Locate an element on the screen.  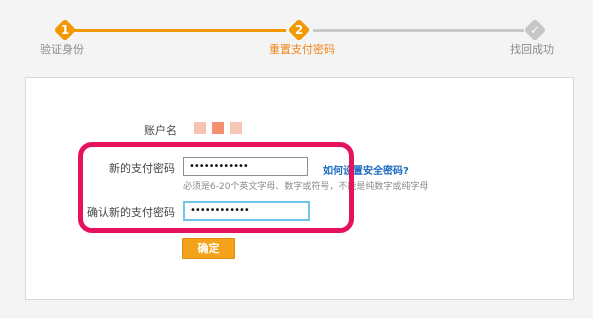
password-help-link: 如何设置安全密码? is located at coordinates (366, 169).